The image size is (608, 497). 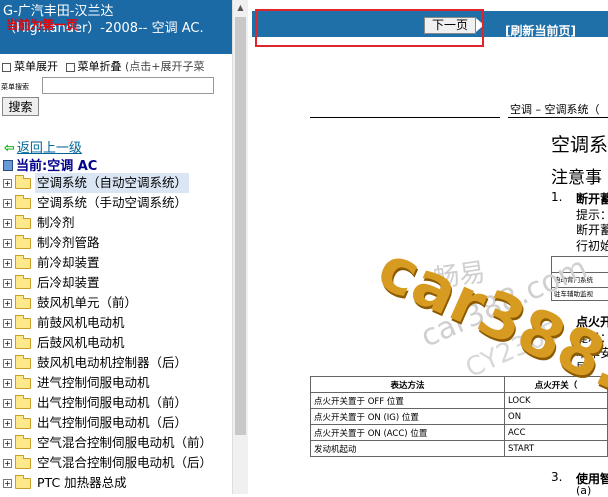 I want to click on tree-item: + 出气控制伺服电动机（前）, so click(x=116, y=403).